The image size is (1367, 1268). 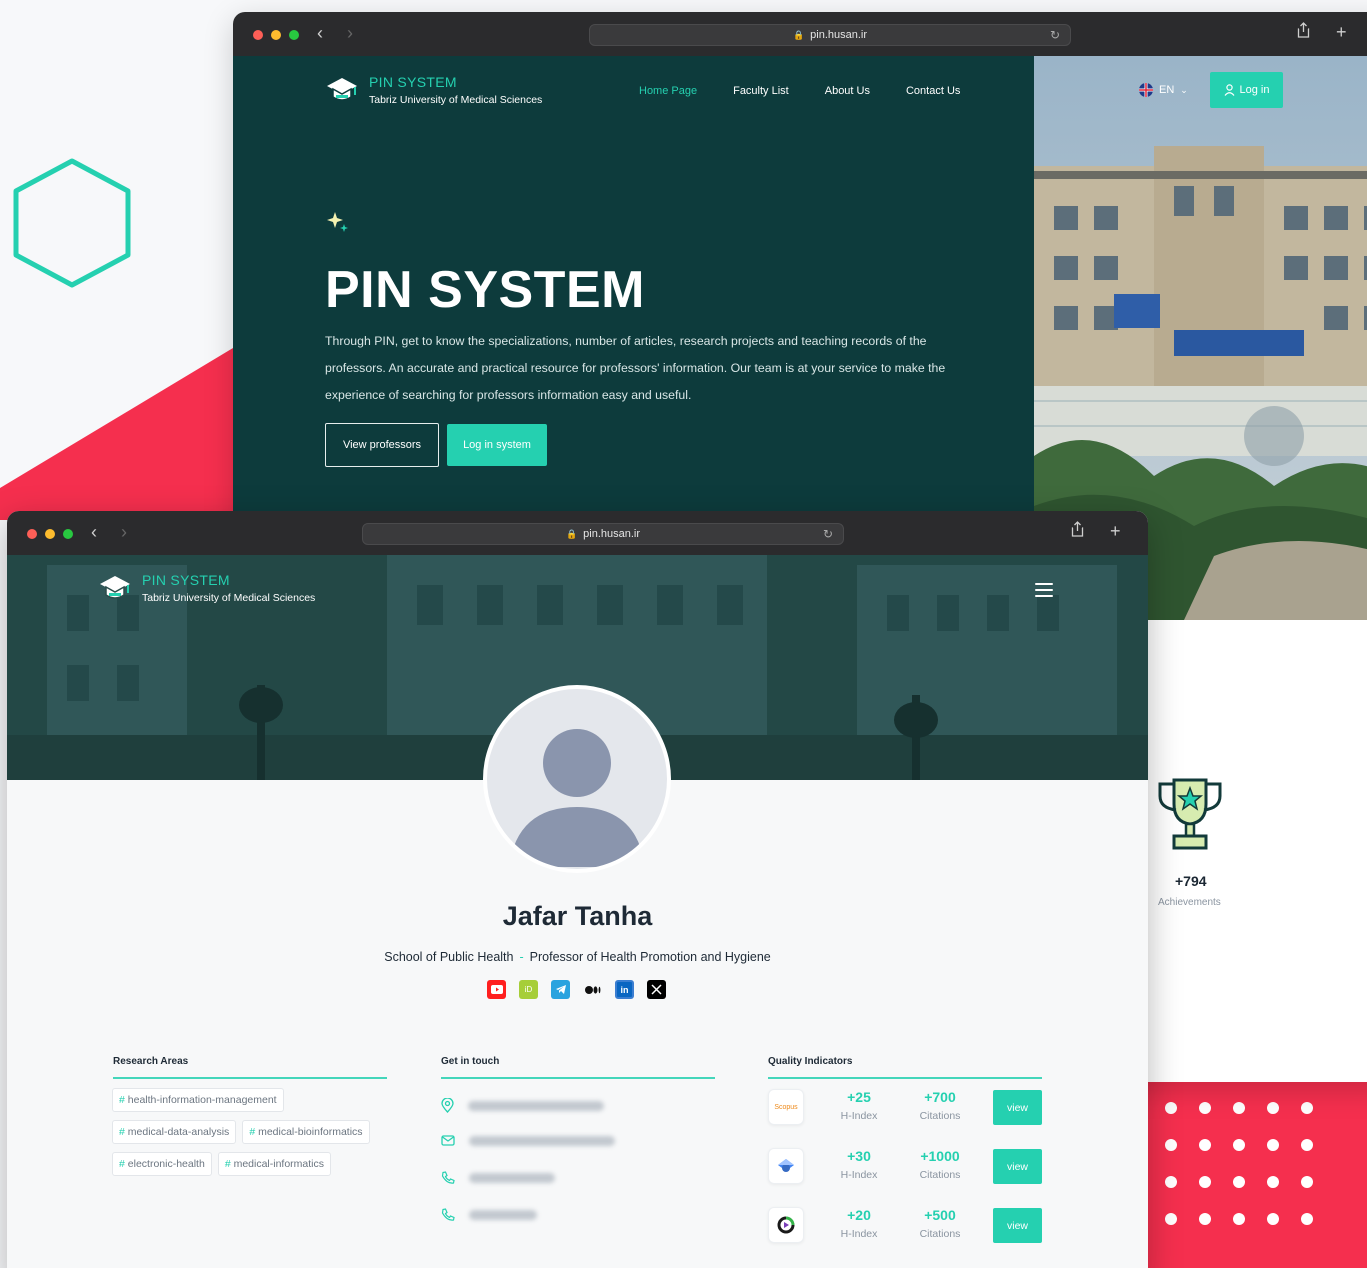 What do you see at coordinates (174, 1132) in the screenshot?
I see `research-tag: # medical-data-analysis` at bounding box center [174, 1132].